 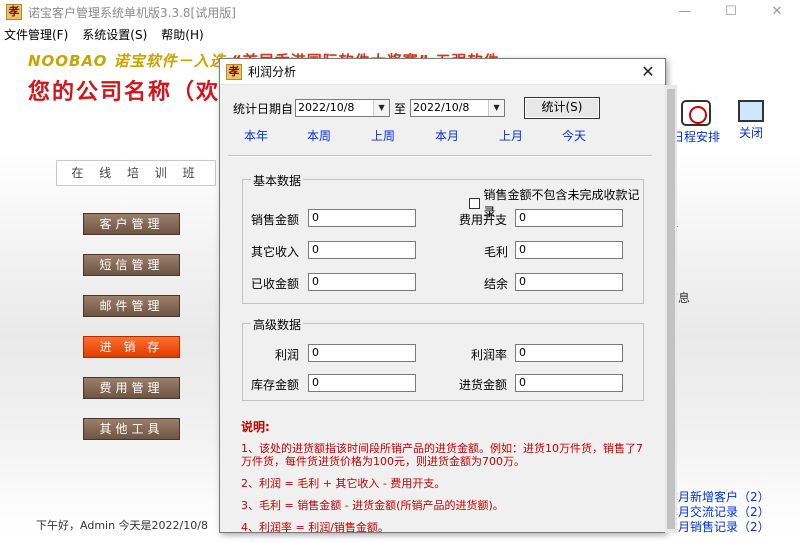 I want to click on menu-help: 帮助(H), so click(x=182, y=34).